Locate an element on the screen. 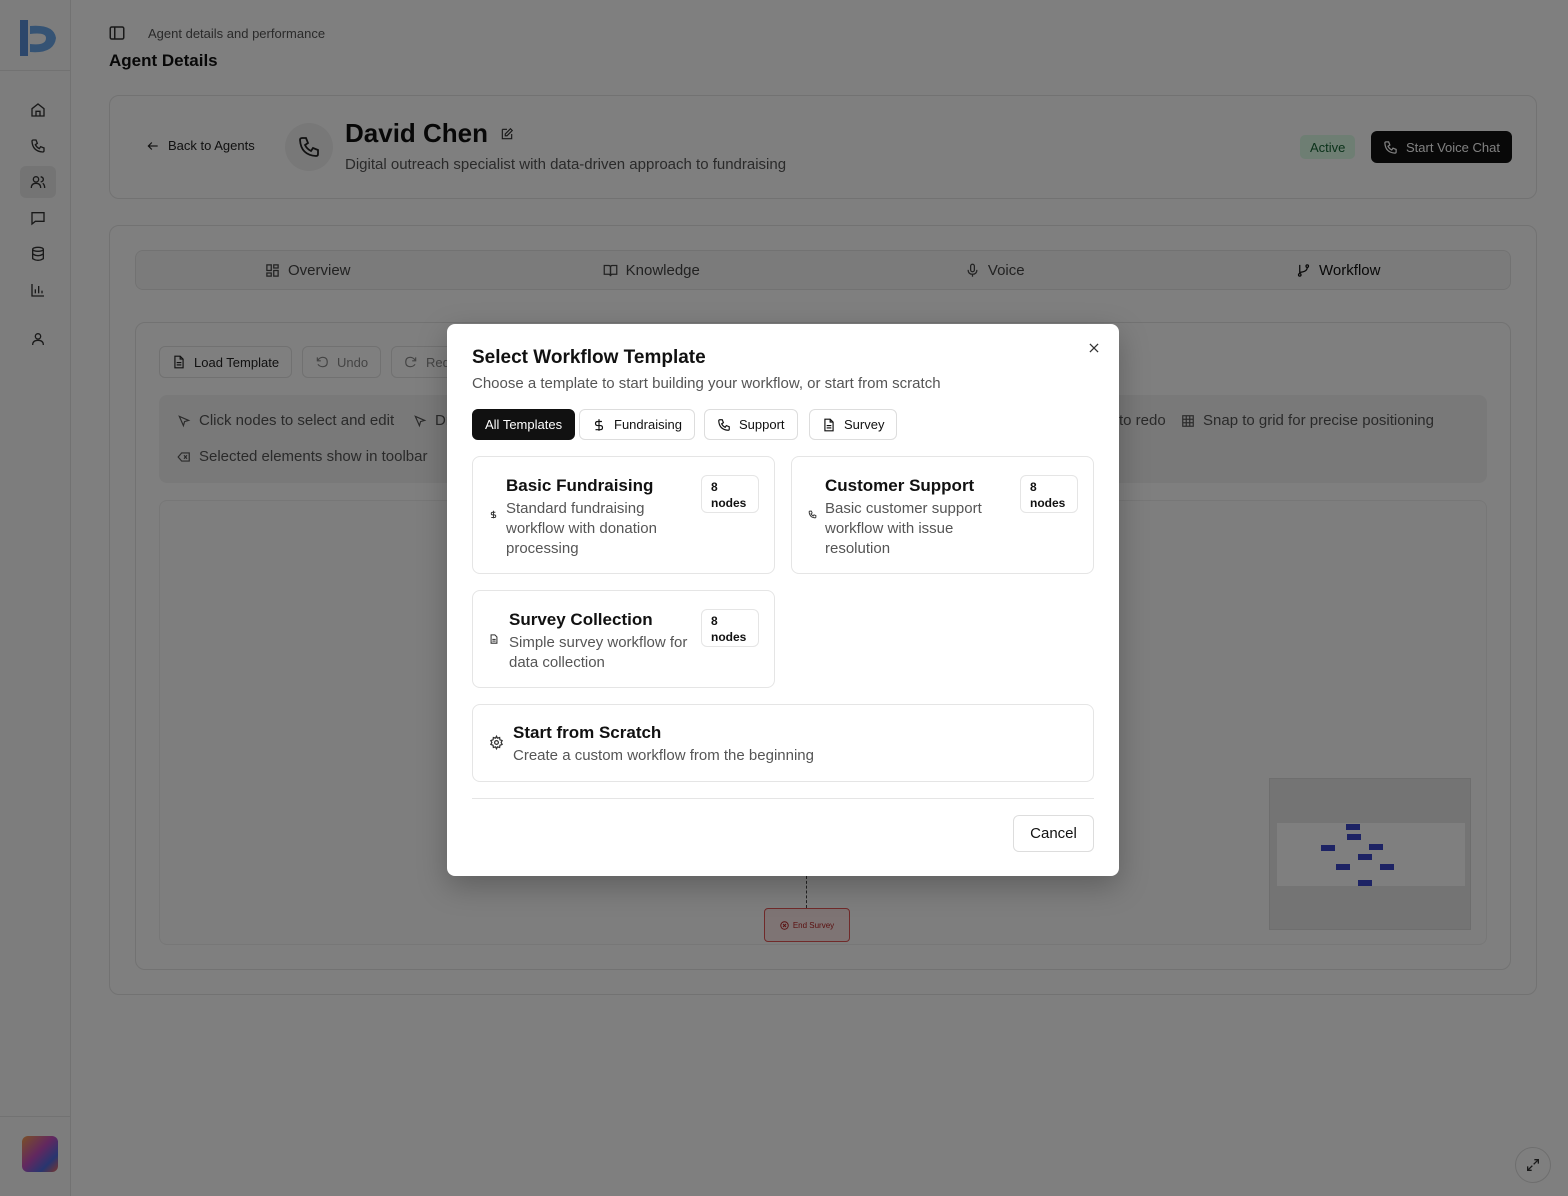 The width and height of the screenshot is (1568, 1196). filter-all-label: All Templates is located at coordinates (524, 424).